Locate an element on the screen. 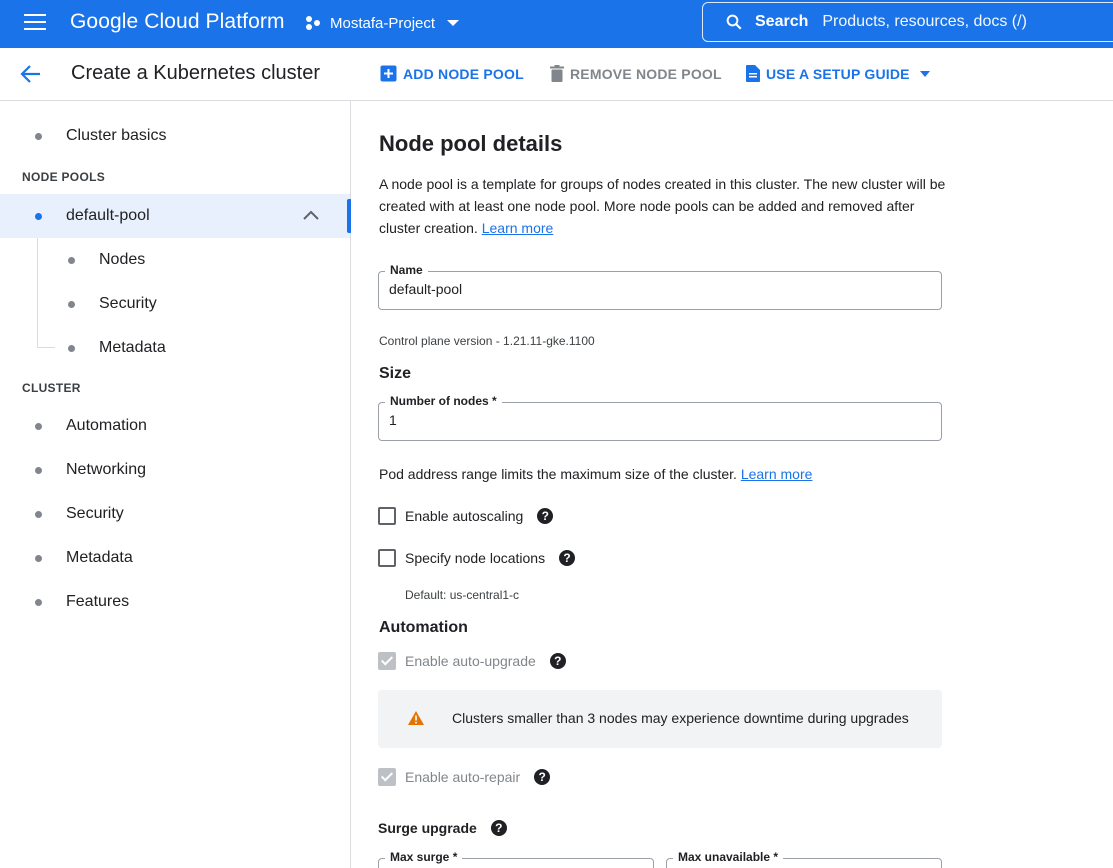 The height and width of the screenshot is (868, 1113). auto-repair-checkbox is located at coordinates (387, 777).